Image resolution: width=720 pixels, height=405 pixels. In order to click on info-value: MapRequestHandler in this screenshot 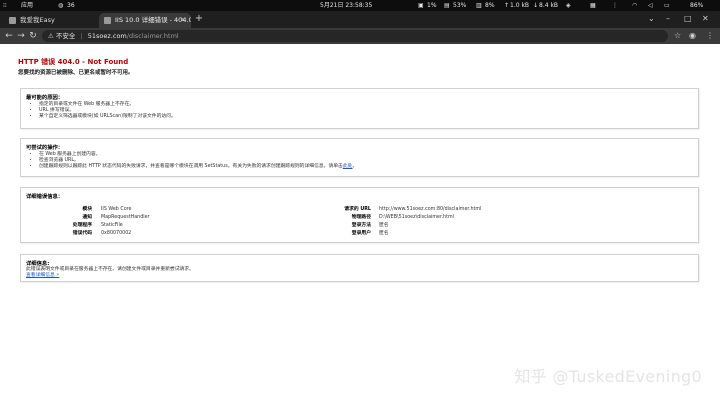, I will do `click(125, 217)`.